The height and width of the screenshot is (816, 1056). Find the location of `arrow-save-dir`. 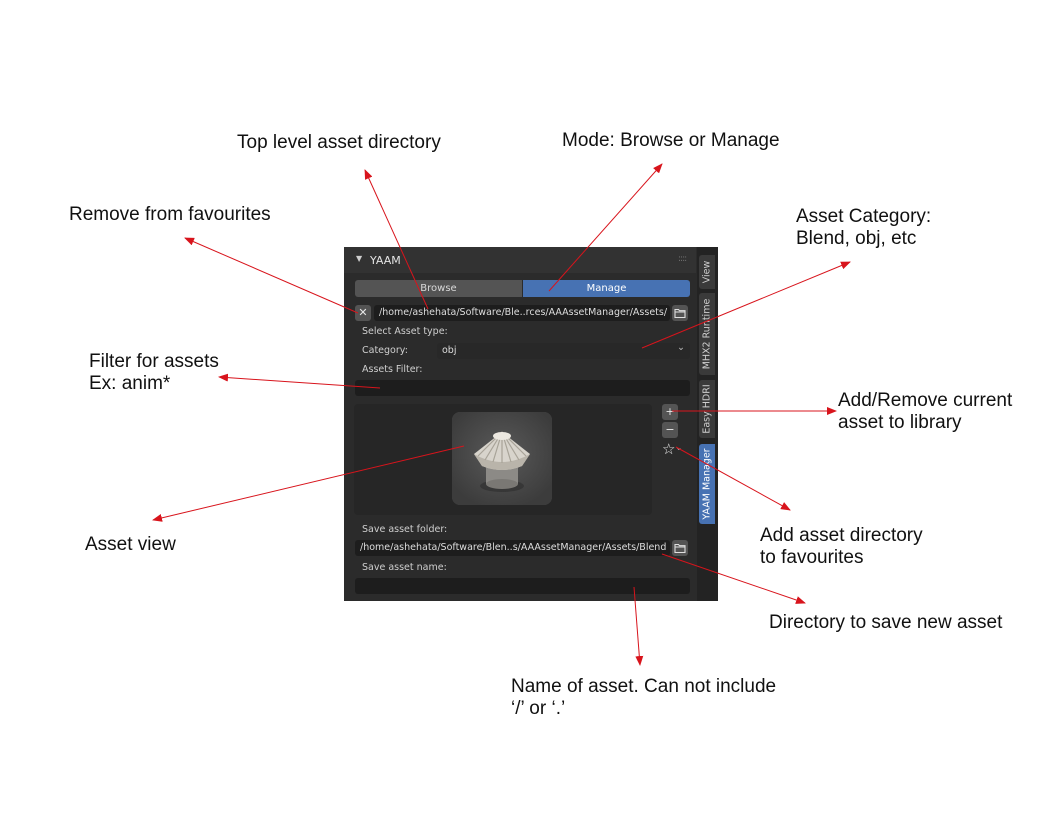

arrow-save-dir is located at coordinates (733, 578).